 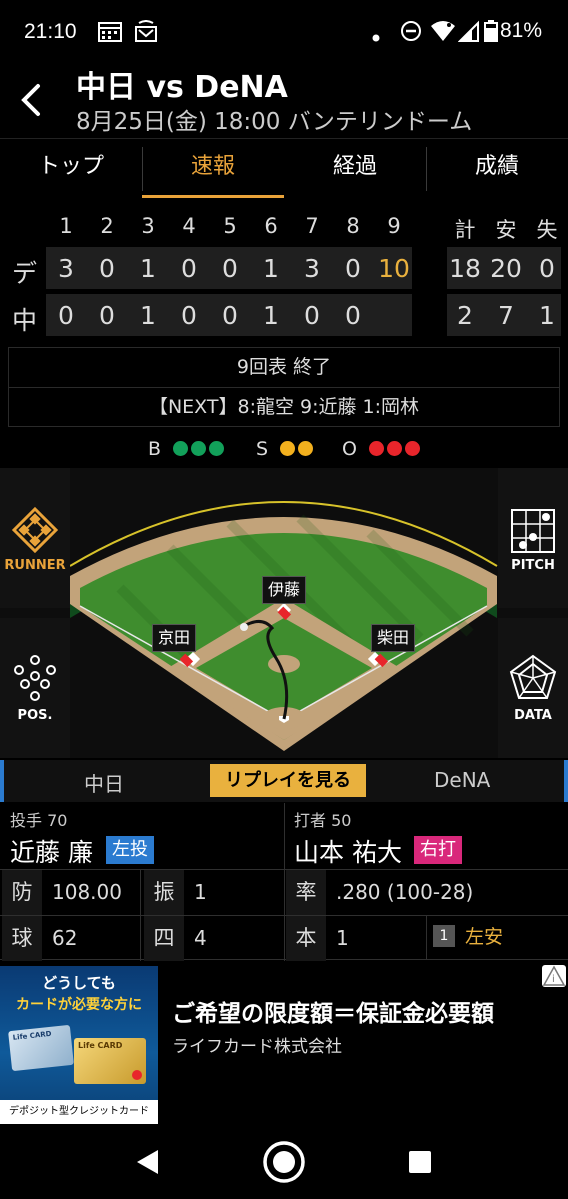 I want to click on inning-header: 5, so click(x=230, y=226).